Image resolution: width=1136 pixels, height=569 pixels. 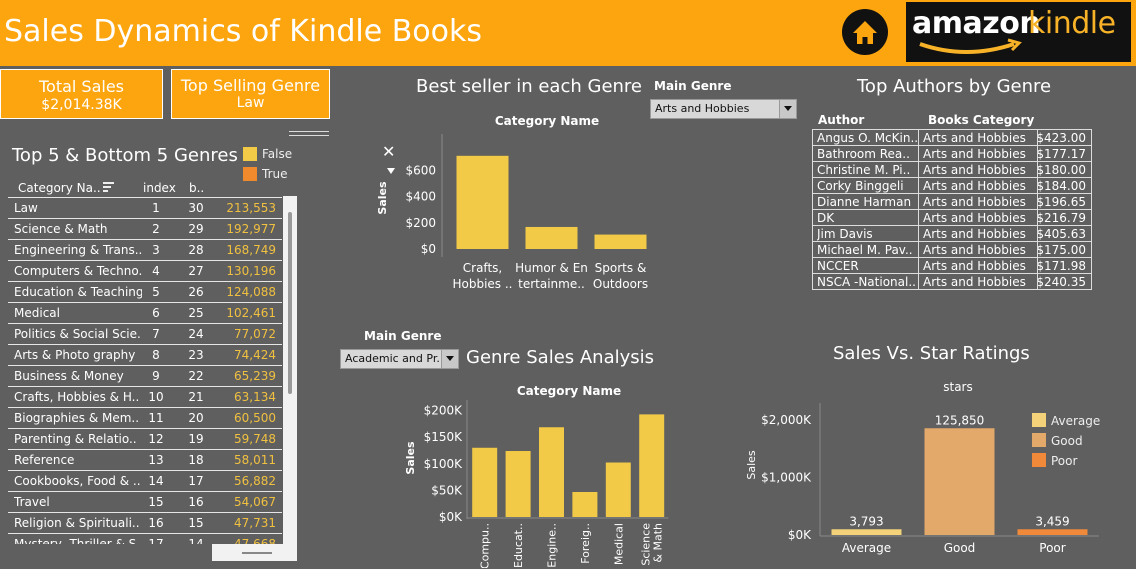 What do you see at coordinates (952, 234) in the screenshot?
I see `table-row: Jim Davis Arts and Hobbies $405.63` at bounding box center [952, 234].